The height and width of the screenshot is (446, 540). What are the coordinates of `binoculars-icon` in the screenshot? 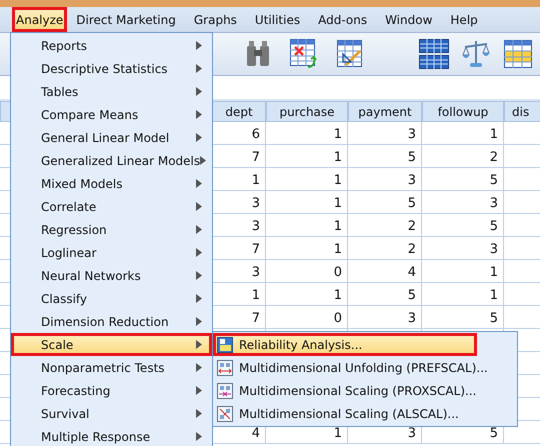 It's located at (258, 54).